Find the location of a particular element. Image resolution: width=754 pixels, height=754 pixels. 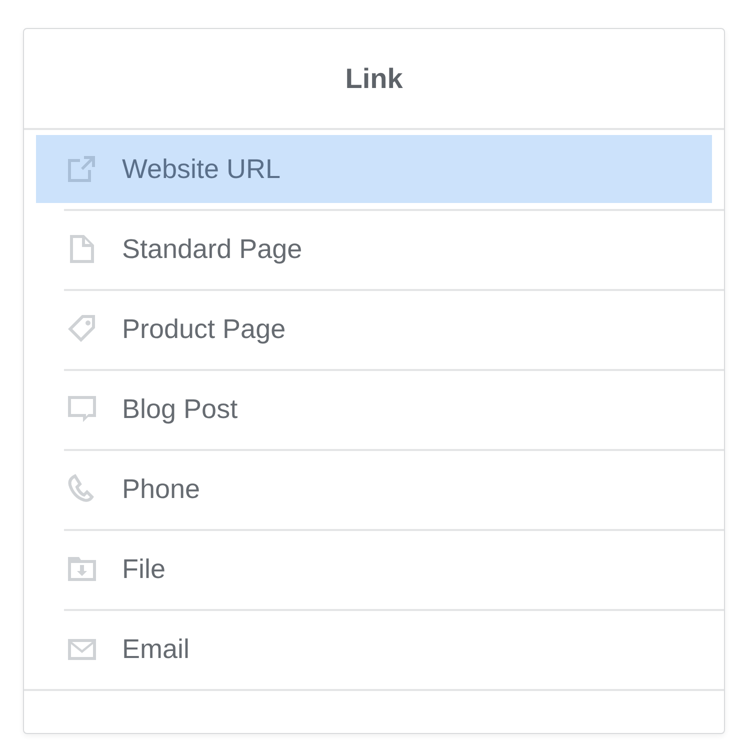

speech-bubble-icon is located at coordinates (82, 409).